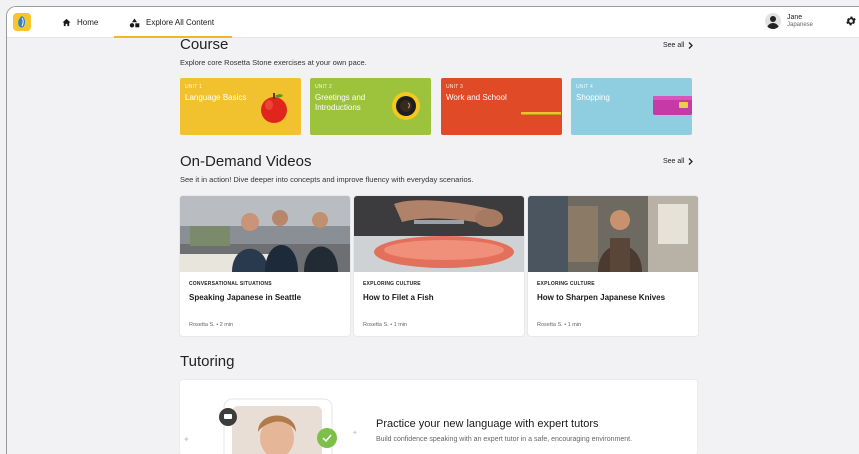 Image resolution: width=859 pixels, height=454 pixels. Describe the element at coordinates (22, 22) in the screenshot. I see `rosetta-logo-icon` at that location.